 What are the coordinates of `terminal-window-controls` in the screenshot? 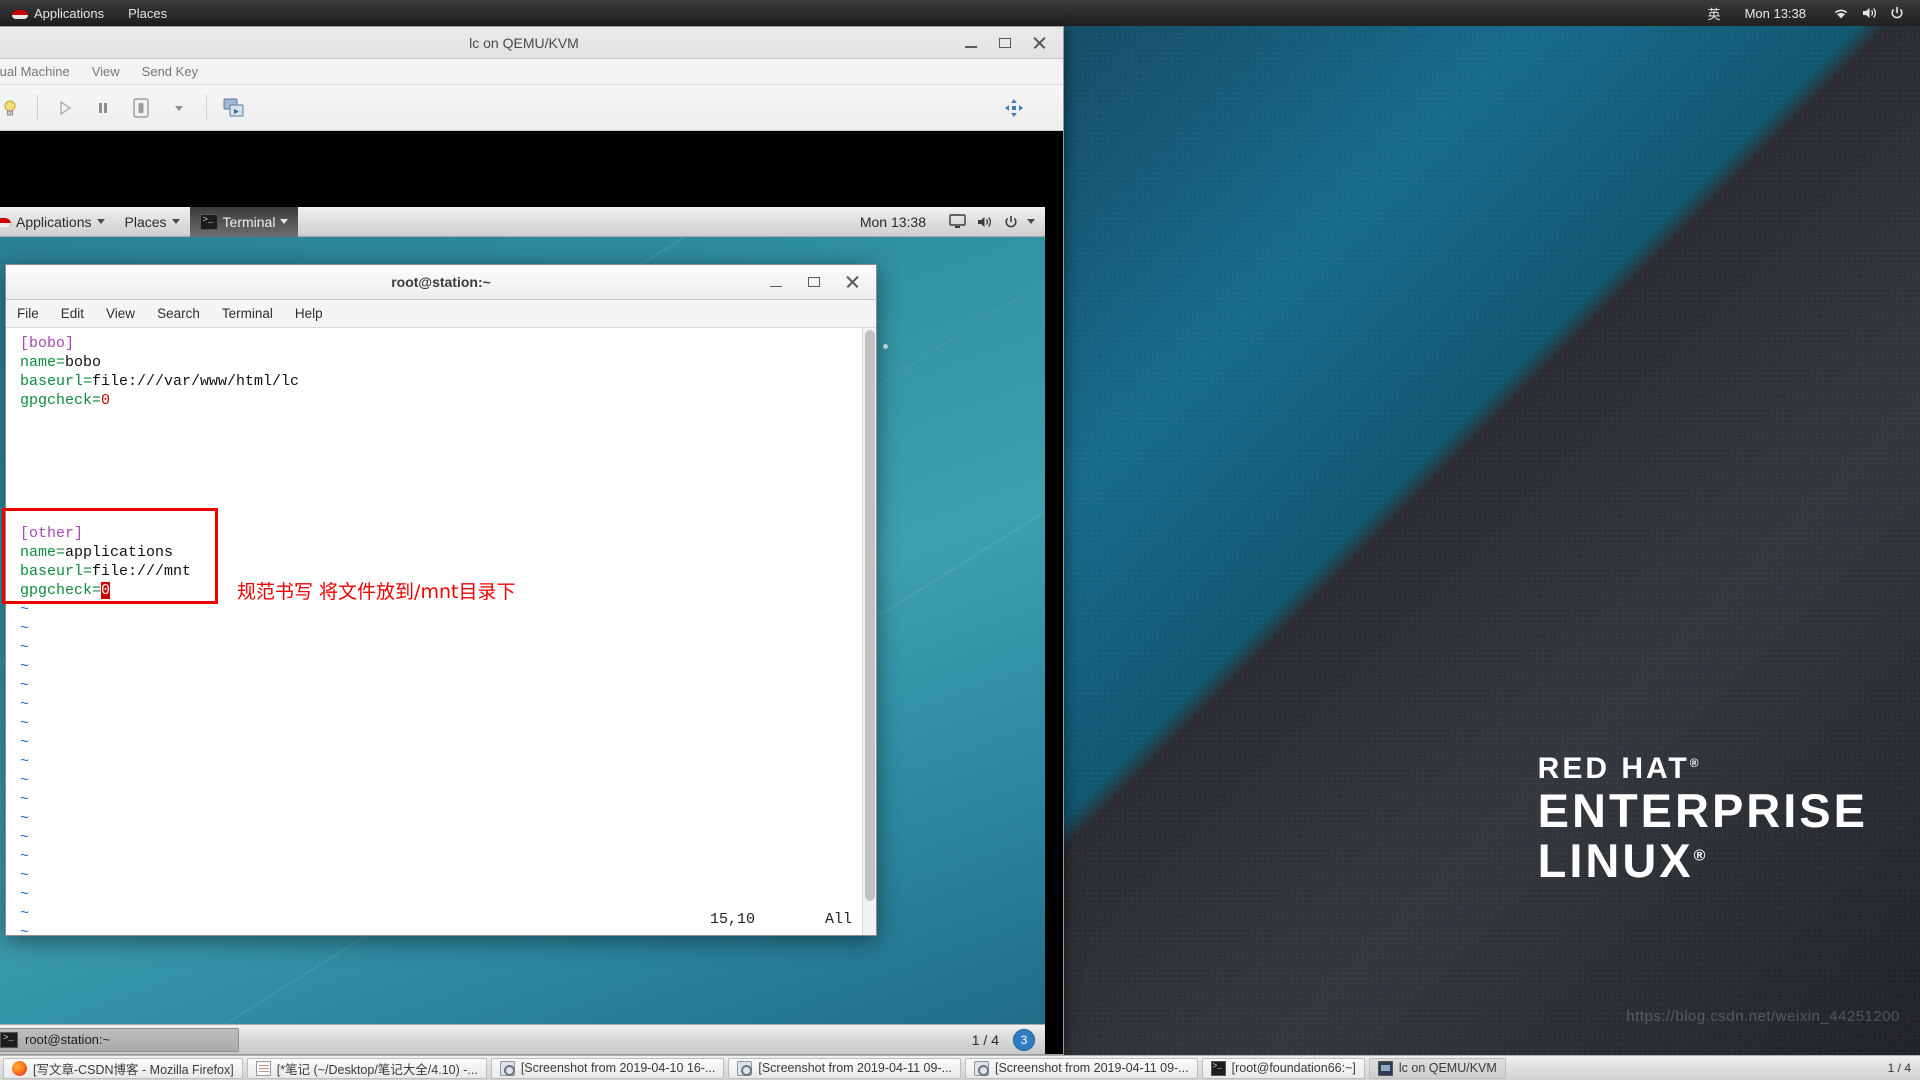 It's located at (822, 282).